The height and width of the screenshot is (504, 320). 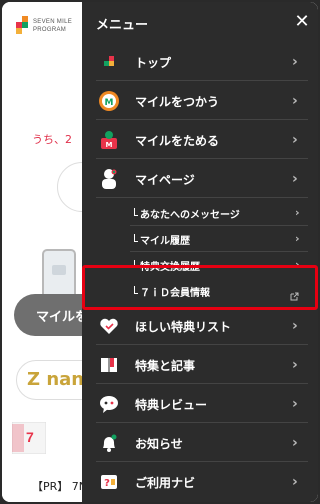 I want to click on menu-item-label: マイページ, so click(x=165, y=180).